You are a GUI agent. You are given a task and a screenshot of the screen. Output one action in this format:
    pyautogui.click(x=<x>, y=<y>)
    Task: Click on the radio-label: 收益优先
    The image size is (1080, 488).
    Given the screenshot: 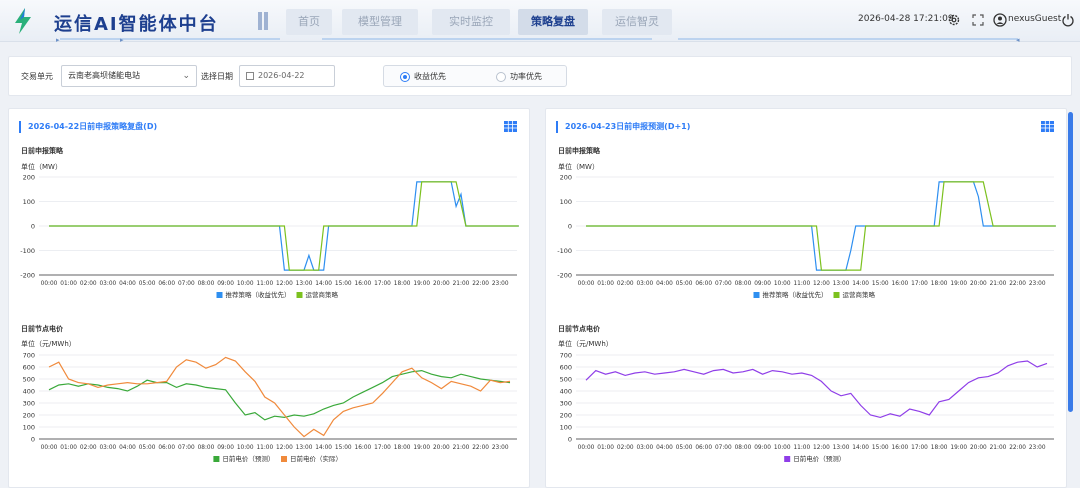 What is the action you would take?
    pyautogui.click(x=430, y=76)
    